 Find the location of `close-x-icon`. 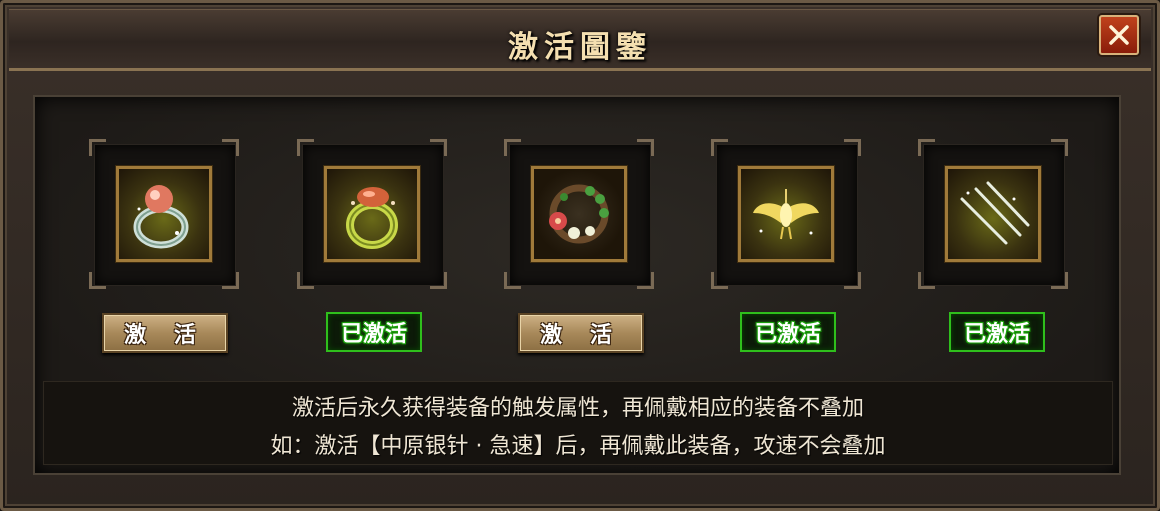

close-x-icon is located at coordinates (1119, 35).